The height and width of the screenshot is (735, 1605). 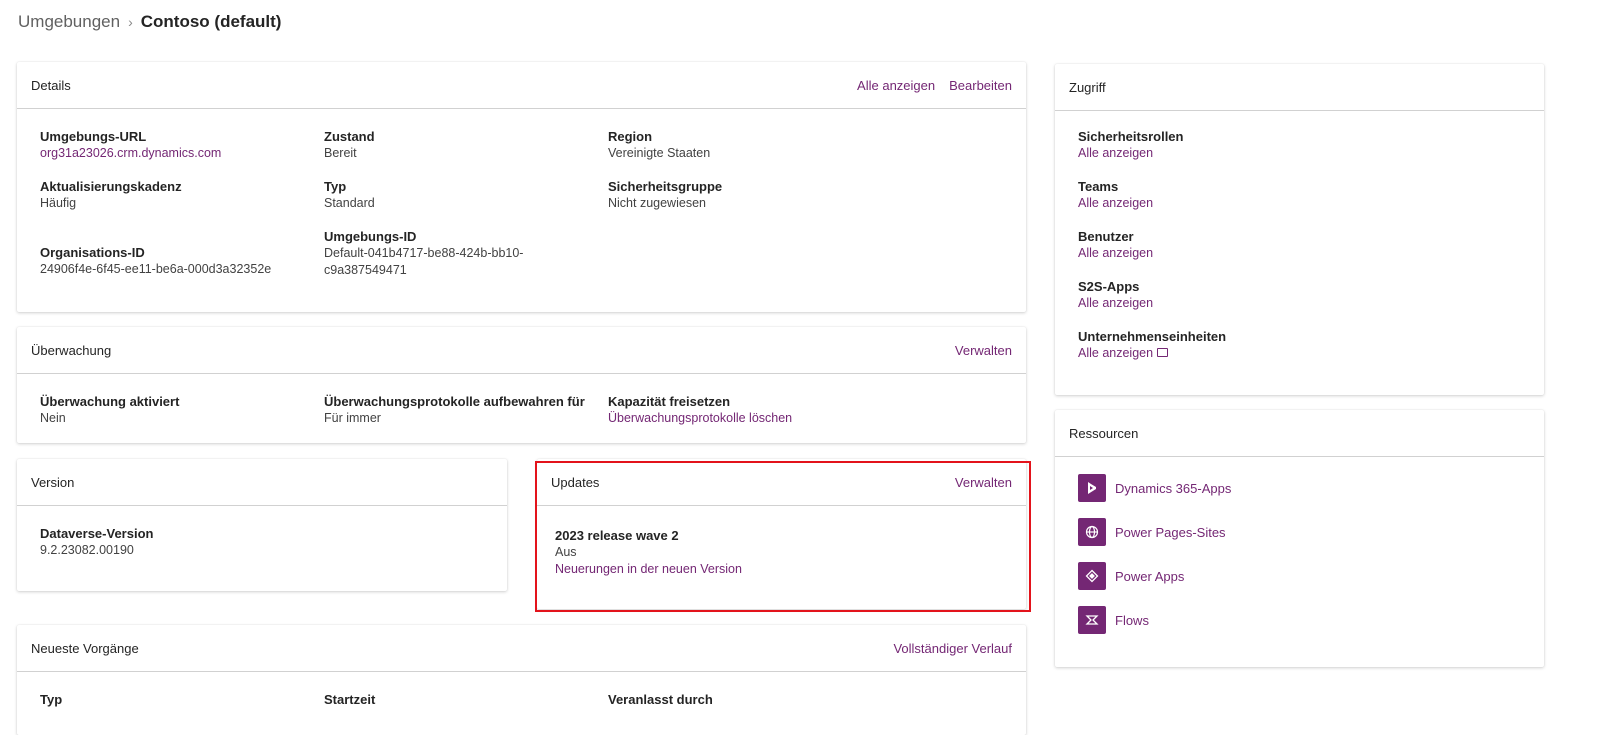 What do you see at coordinates (1131, 576) in the screenshot?
I see `resource-power-apps: Power Apps` at bounding box center [1131, 576].